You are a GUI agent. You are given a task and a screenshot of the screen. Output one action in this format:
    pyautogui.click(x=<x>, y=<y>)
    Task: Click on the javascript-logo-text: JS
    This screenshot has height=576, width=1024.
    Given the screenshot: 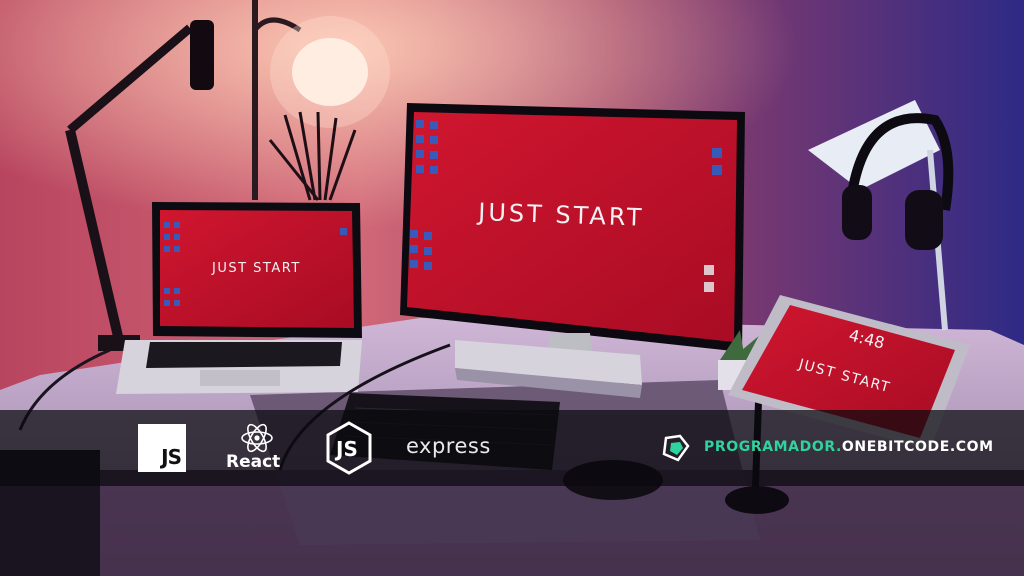 What is the action you would take?
    pyautogui.click(x=171, y=457)
    